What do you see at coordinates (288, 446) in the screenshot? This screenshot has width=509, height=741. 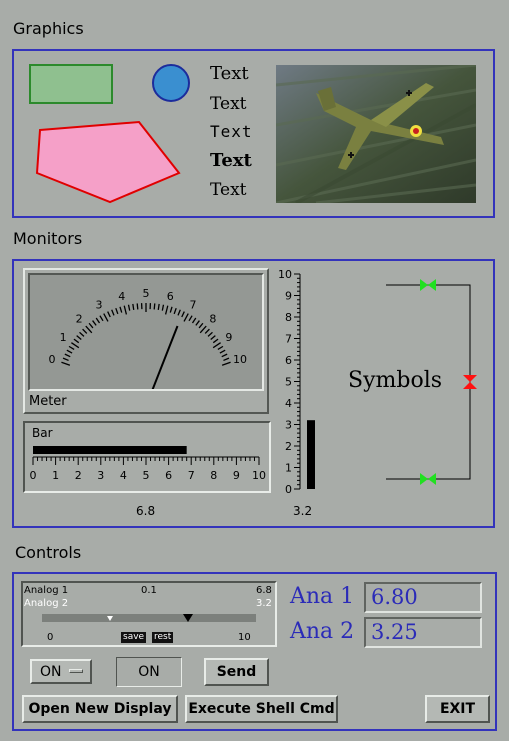 I see `vbar-tick-label: 2` at bounding box center [288, 446].